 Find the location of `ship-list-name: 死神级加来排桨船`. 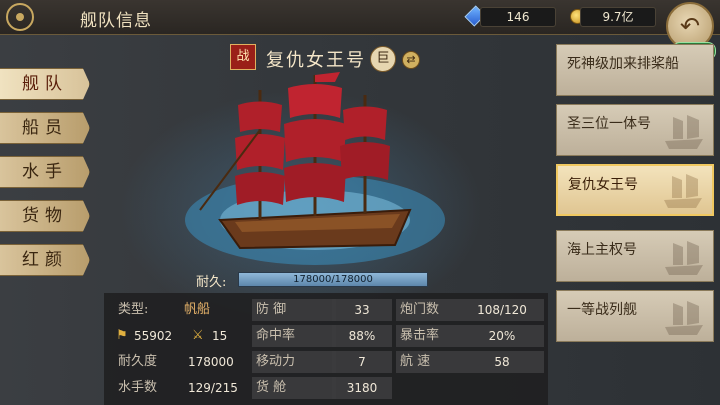

ship-list-name: 死神级加来排桨船 is located at coordinates (623, 64).